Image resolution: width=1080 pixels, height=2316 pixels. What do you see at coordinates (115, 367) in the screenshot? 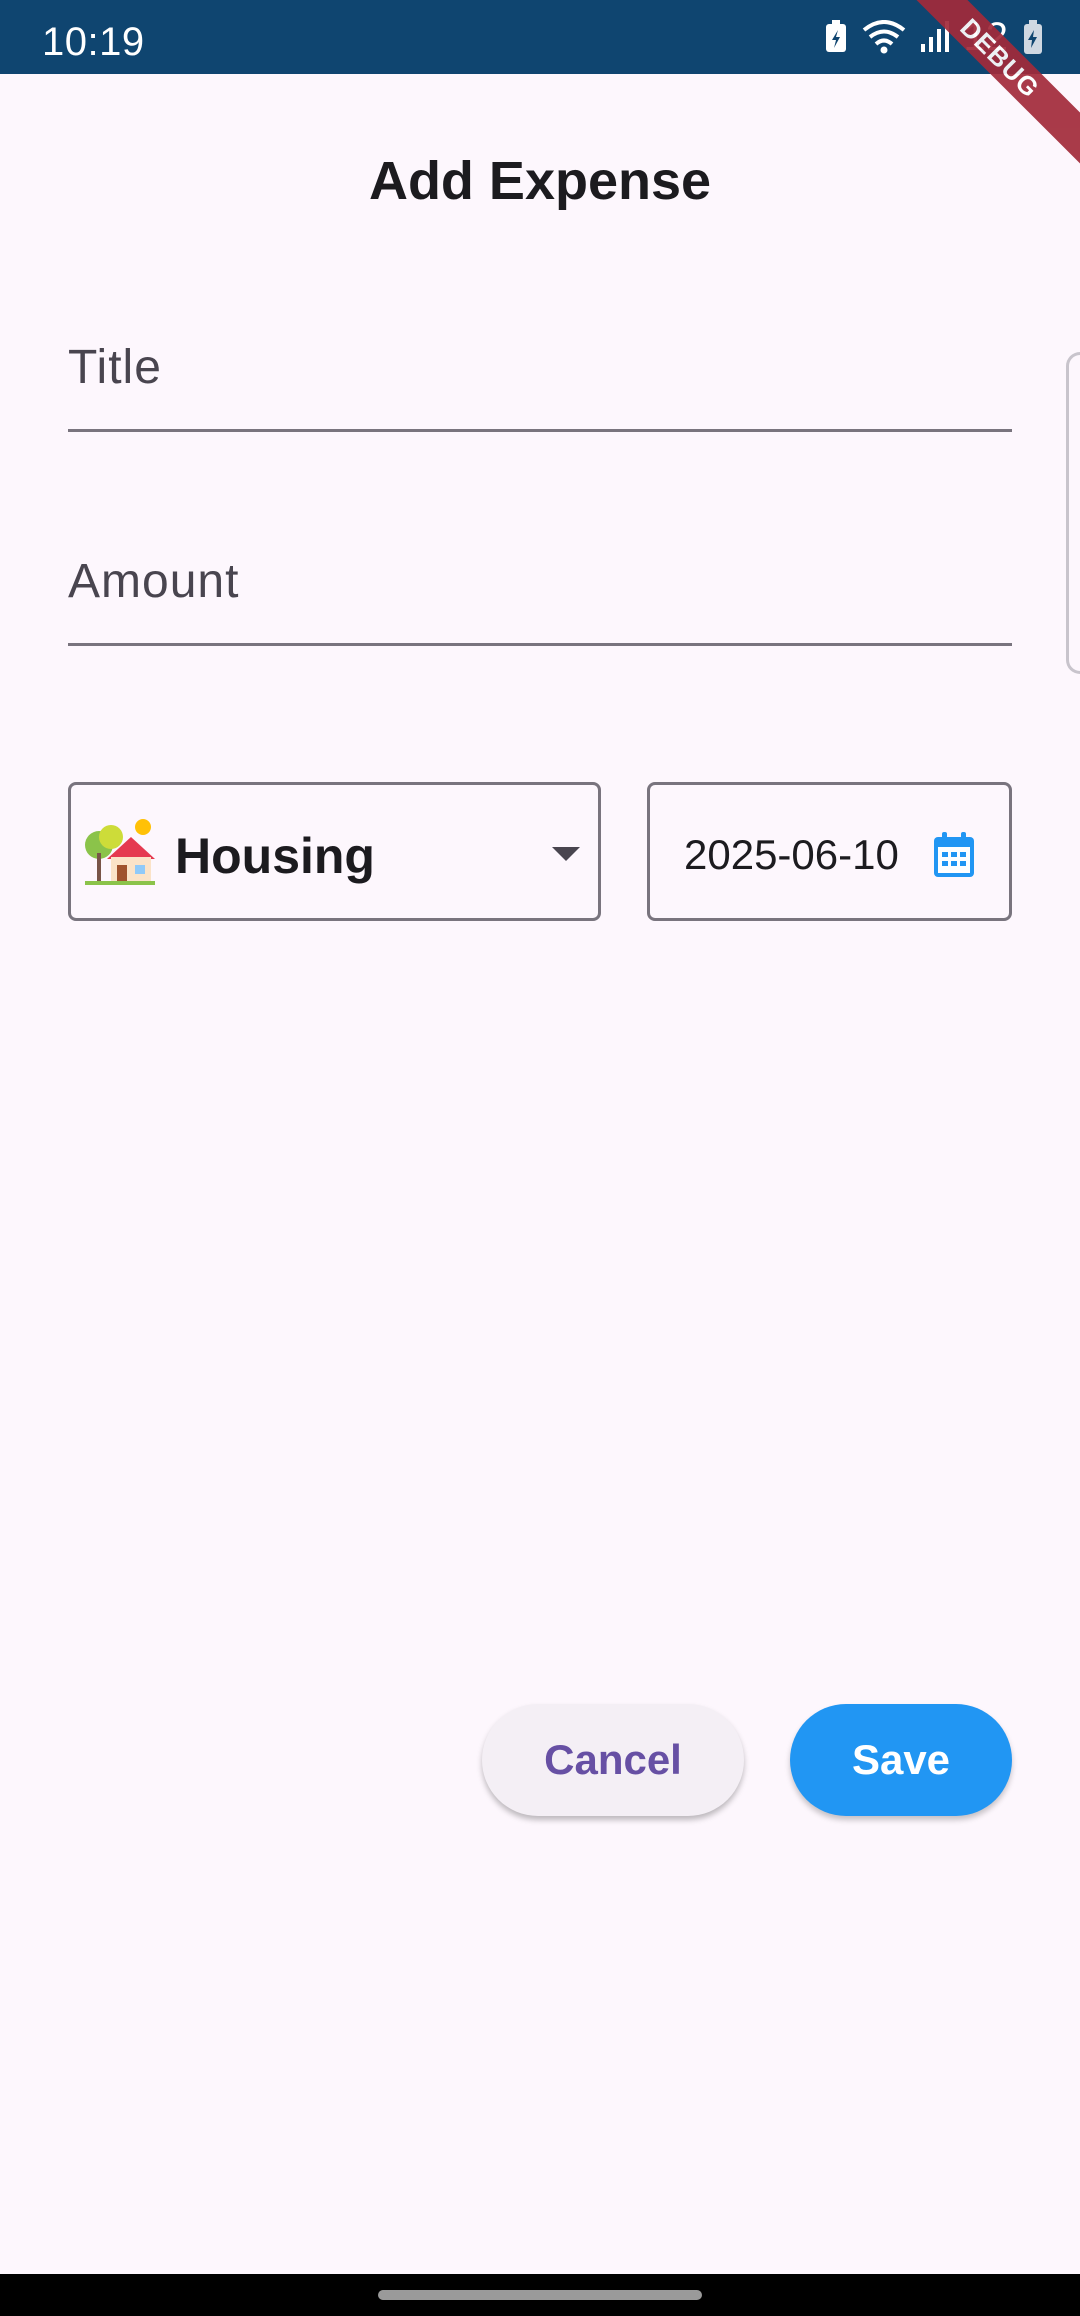
I see `title-field-label: Title` at bounding box center [115, 367].